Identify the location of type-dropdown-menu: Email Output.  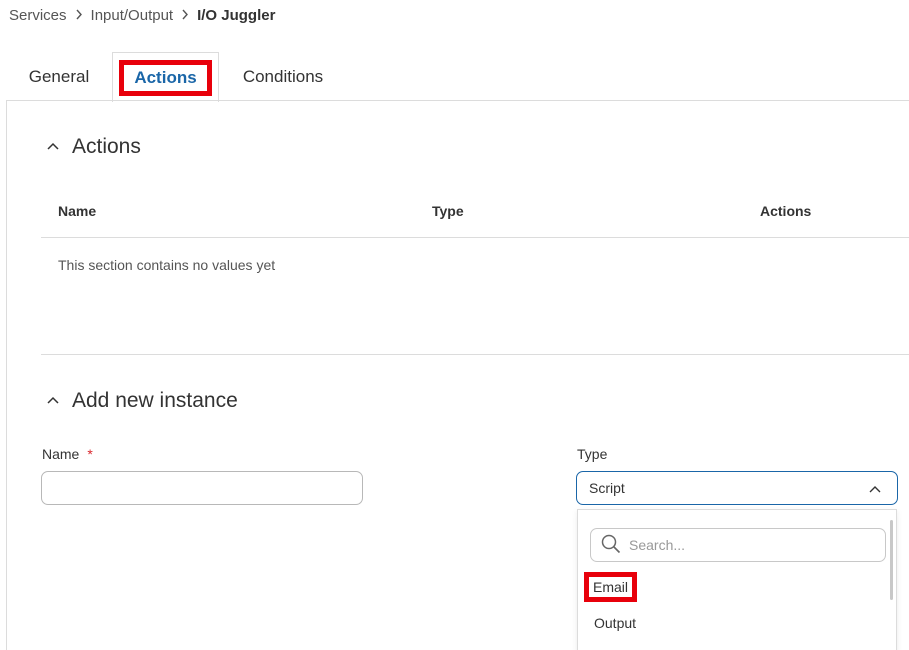
(737, 579).